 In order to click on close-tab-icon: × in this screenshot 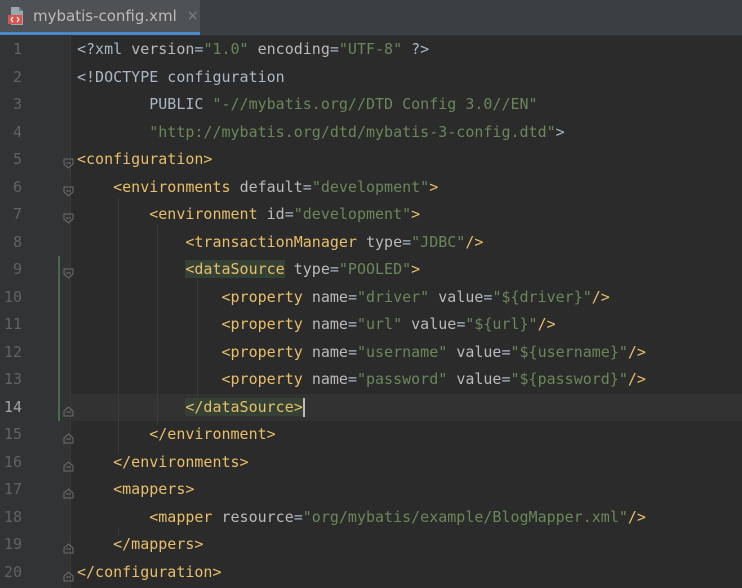, I will do `click(193, 16)`.